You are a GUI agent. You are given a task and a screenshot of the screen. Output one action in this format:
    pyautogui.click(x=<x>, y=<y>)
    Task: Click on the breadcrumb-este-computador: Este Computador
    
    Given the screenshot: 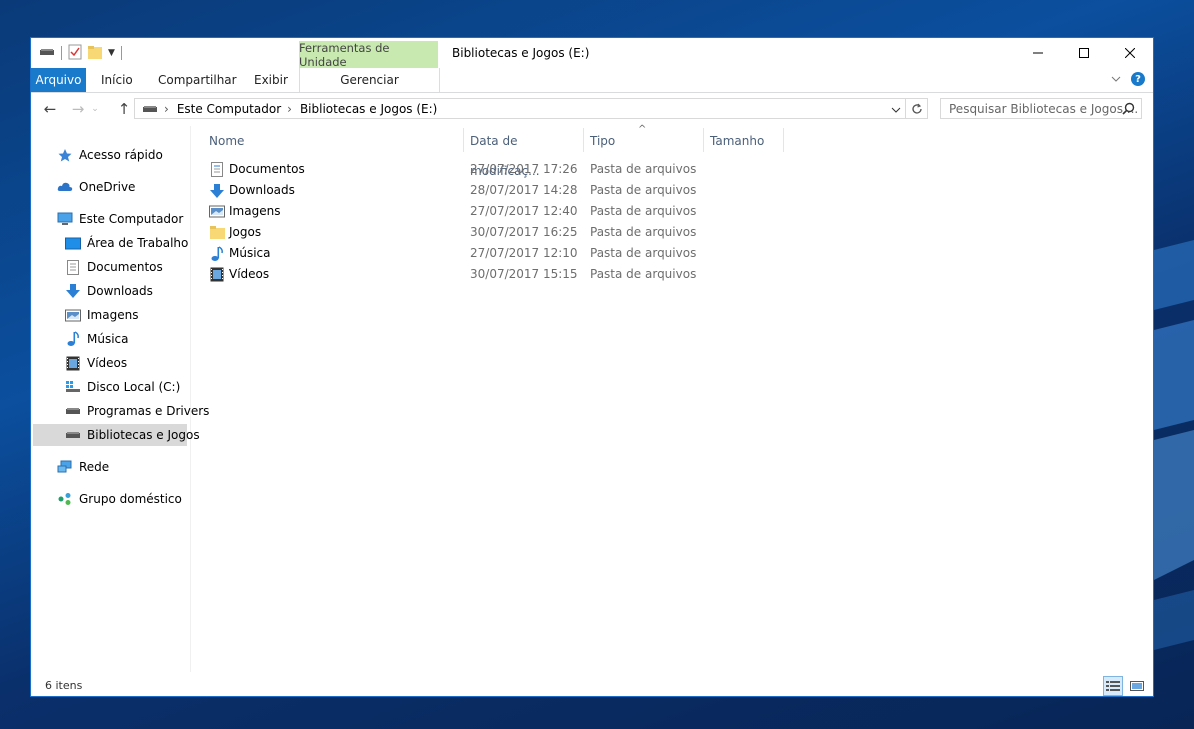 What is the action you would take?
    pyautogui.click(x=229, y=109)
    